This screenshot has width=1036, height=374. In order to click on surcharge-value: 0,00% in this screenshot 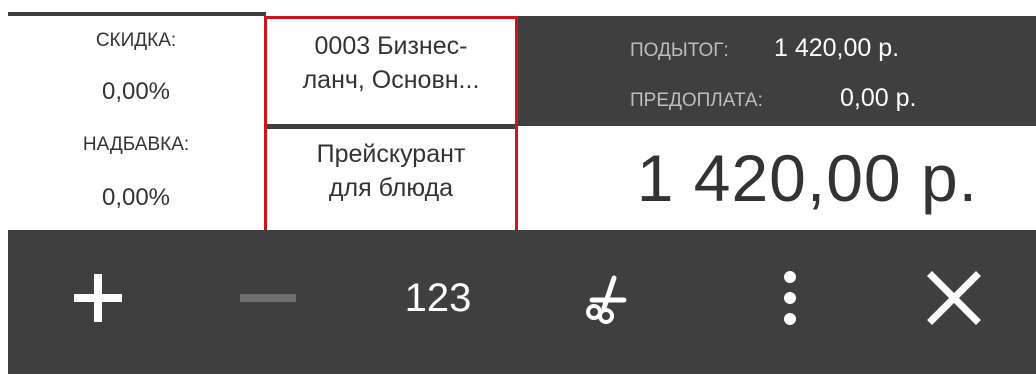, I will do `click(136, 198)`.